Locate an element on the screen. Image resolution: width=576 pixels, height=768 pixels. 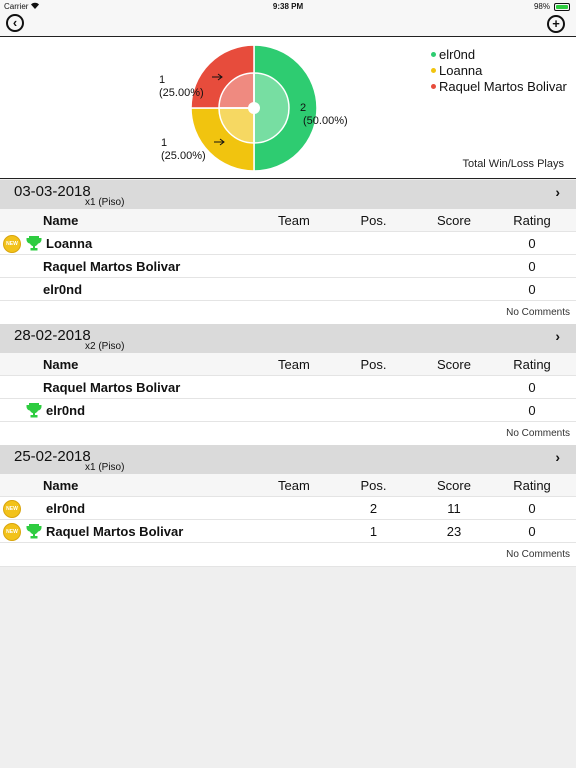
session-header: 28-02-2018 x2 (Piso) › is located at coordinates (288, 338).